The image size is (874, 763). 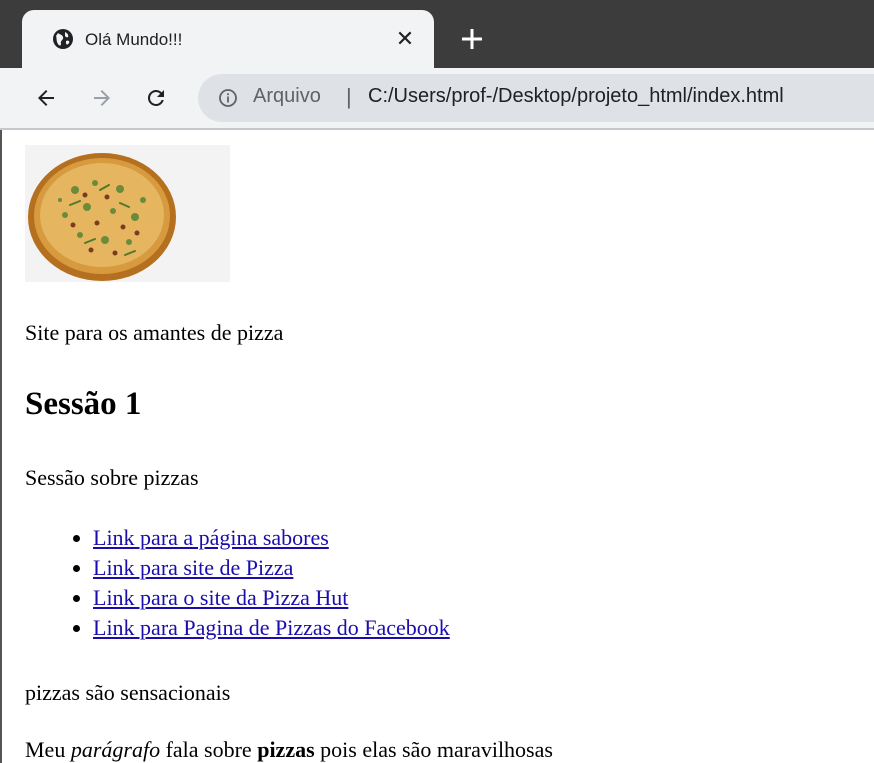 I want to click on link-facebook-pizzas: Link para Pagina de Pizzas do Facebook, so click(x=271, y=627).